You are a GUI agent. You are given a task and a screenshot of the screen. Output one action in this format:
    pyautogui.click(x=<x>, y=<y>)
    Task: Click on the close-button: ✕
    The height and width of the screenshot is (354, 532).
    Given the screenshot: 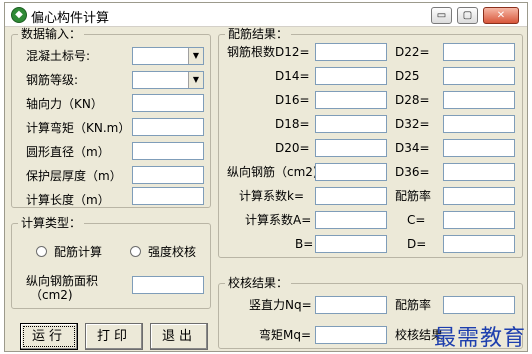 What is the action you would take?
    pyautogui.click(x=501, y=15)
    